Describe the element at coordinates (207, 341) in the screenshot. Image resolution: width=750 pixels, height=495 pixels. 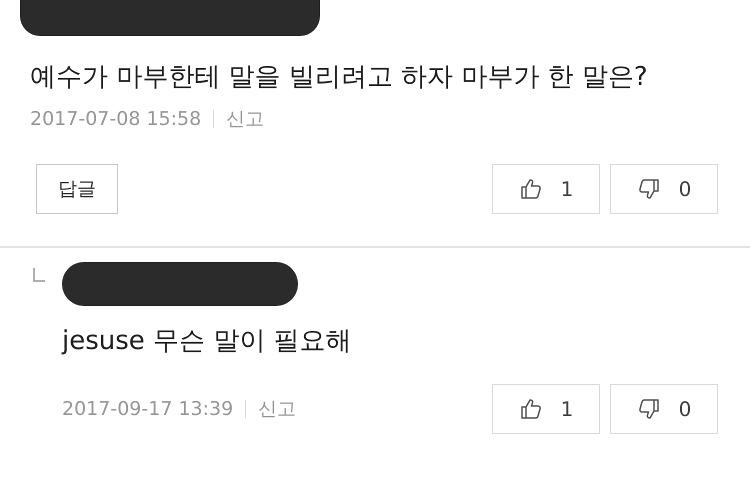
I see `reply-text: jesuse 무슨 말이 필요해` at that location.